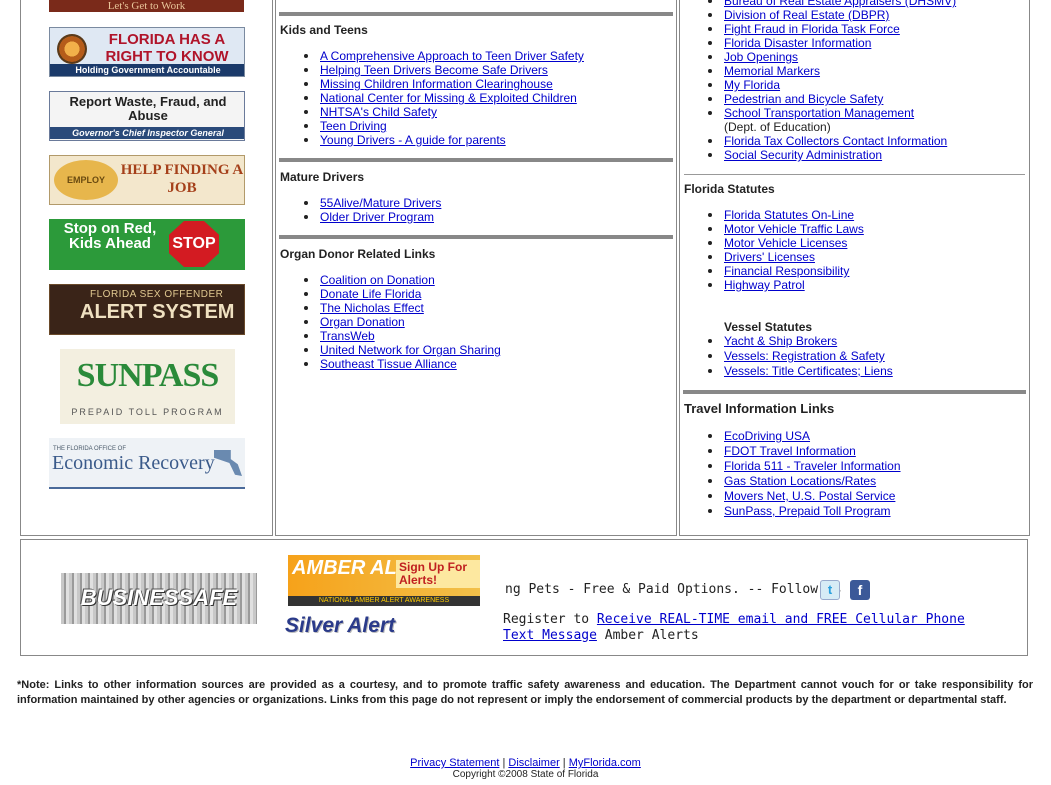 This screenshot has width=1051, height=785. What do you see at coordinates (365, 628) in the screenshot?
I see `silver-alert-banner: Silver Alert` at bounding box center [365, 628].